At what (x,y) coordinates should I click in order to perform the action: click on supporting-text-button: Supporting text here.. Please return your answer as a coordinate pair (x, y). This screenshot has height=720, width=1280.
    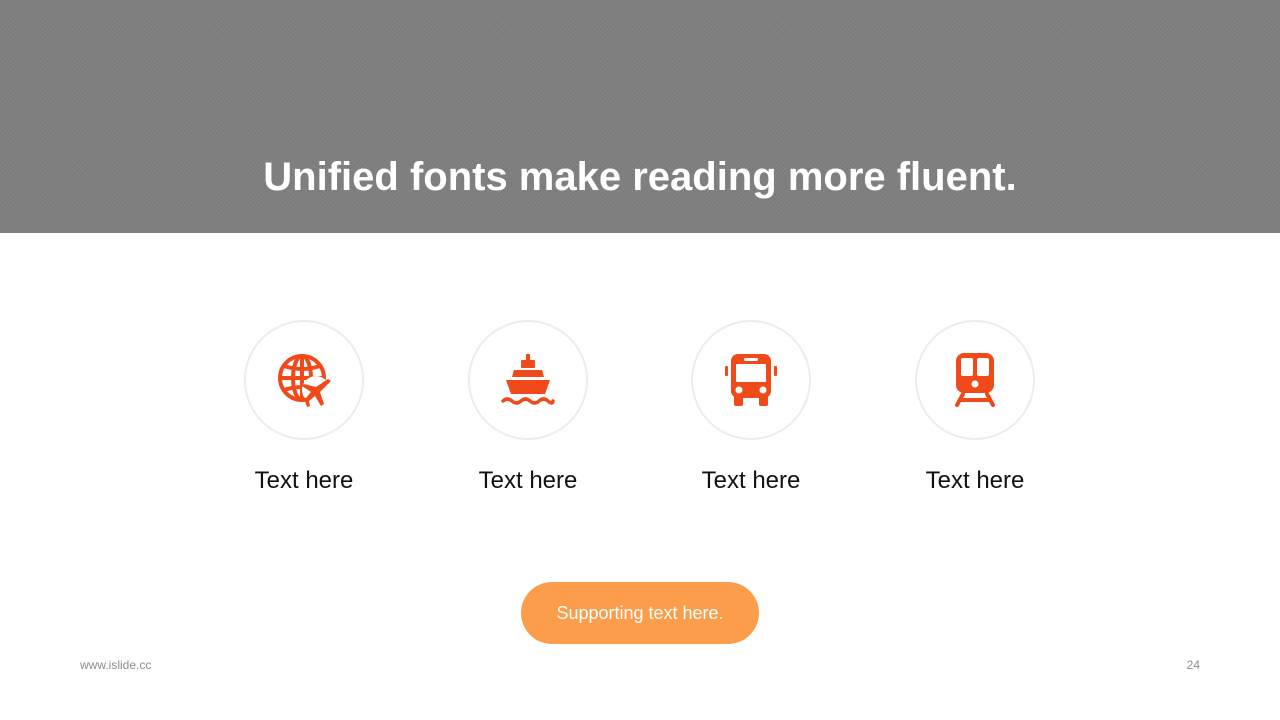
    Looking at the image, I should click on (640, 613).